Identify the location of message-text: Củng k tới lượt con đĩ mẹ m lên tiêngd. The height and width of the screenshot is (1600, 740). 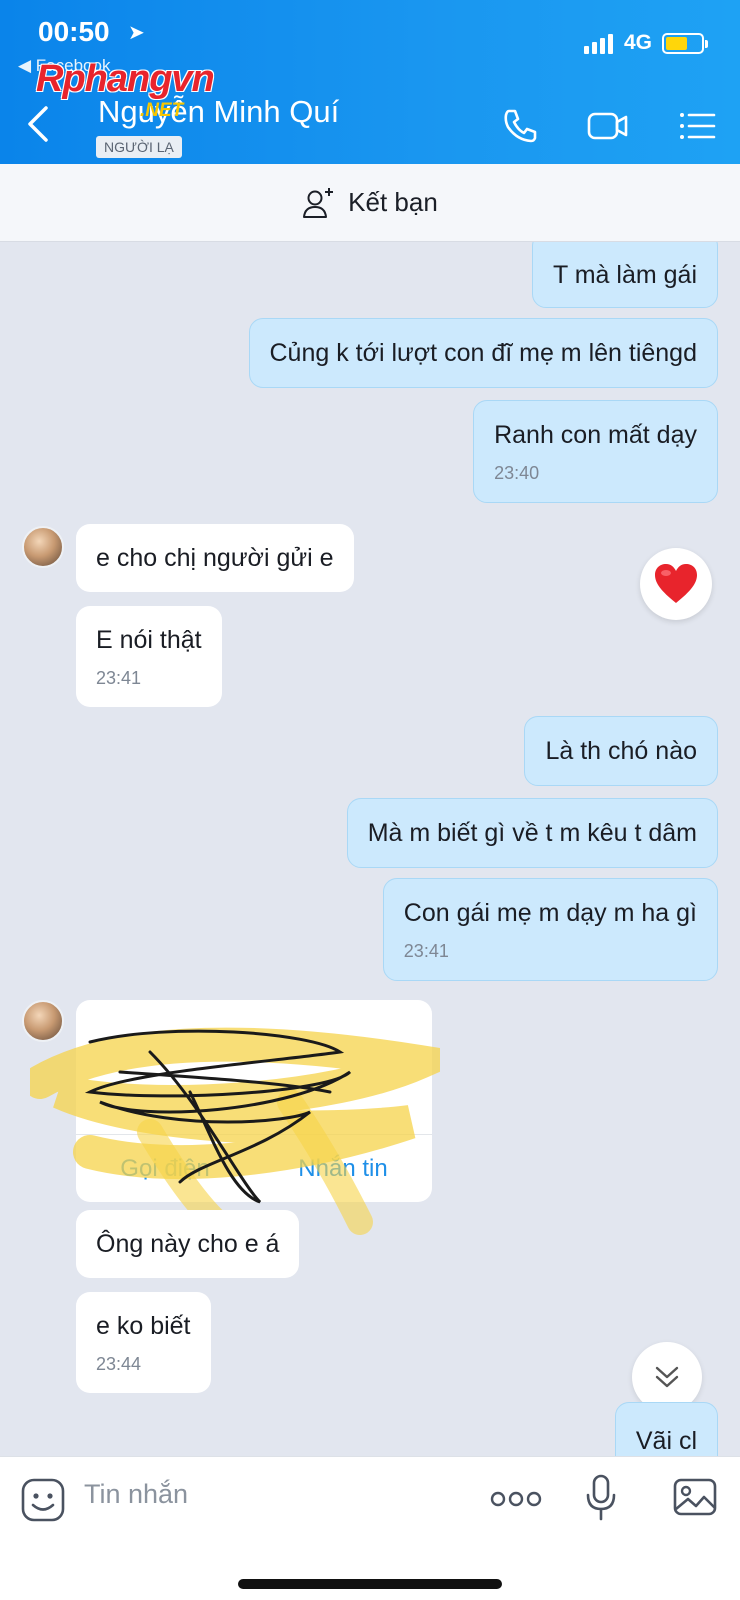
(483, 353).